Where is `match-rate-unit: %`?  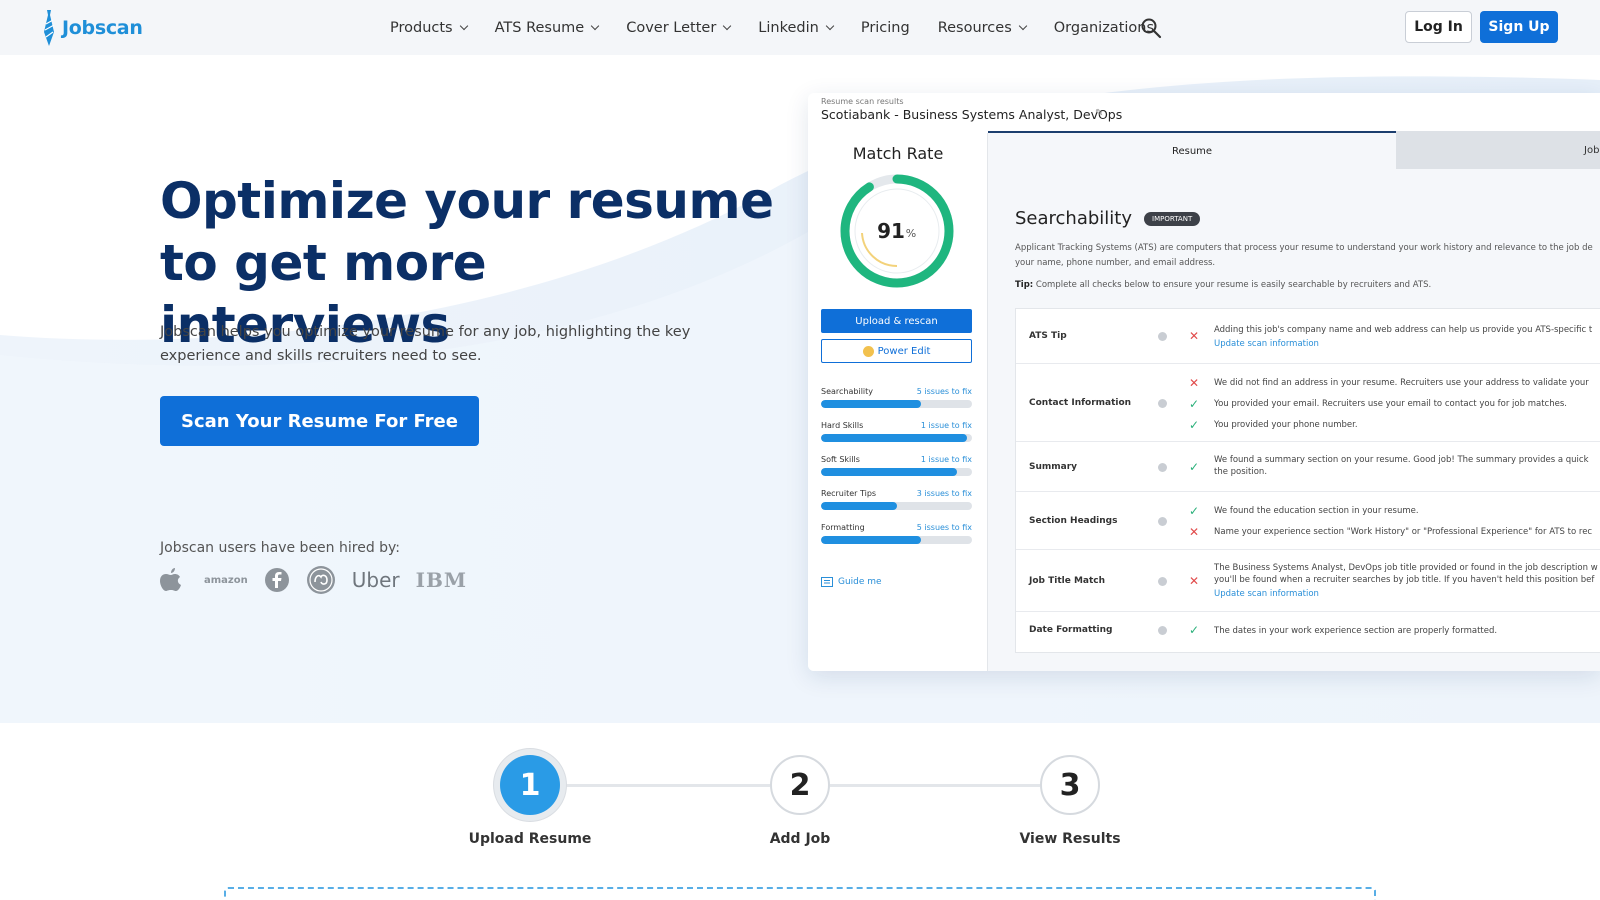
match-rate-unit: % is located at coordinates (911, 233).